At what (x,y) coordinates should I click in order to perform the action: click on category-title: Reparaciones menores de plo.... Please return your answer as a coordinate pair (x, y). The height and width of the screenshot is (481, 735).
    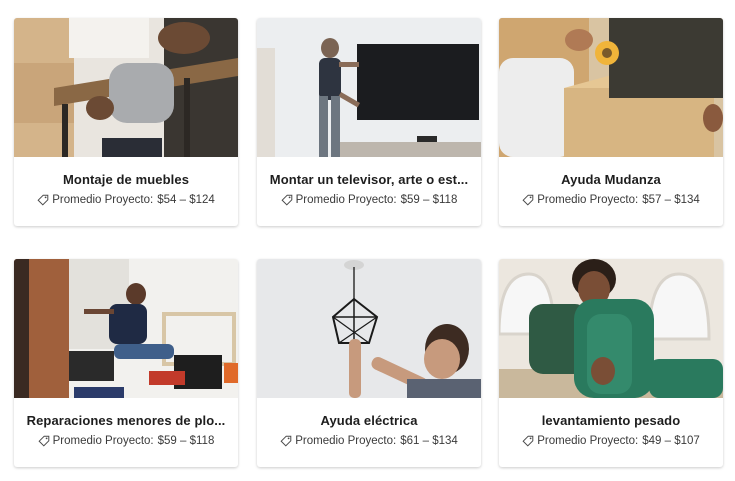
    Looking at the image, I should click on (126, 420).